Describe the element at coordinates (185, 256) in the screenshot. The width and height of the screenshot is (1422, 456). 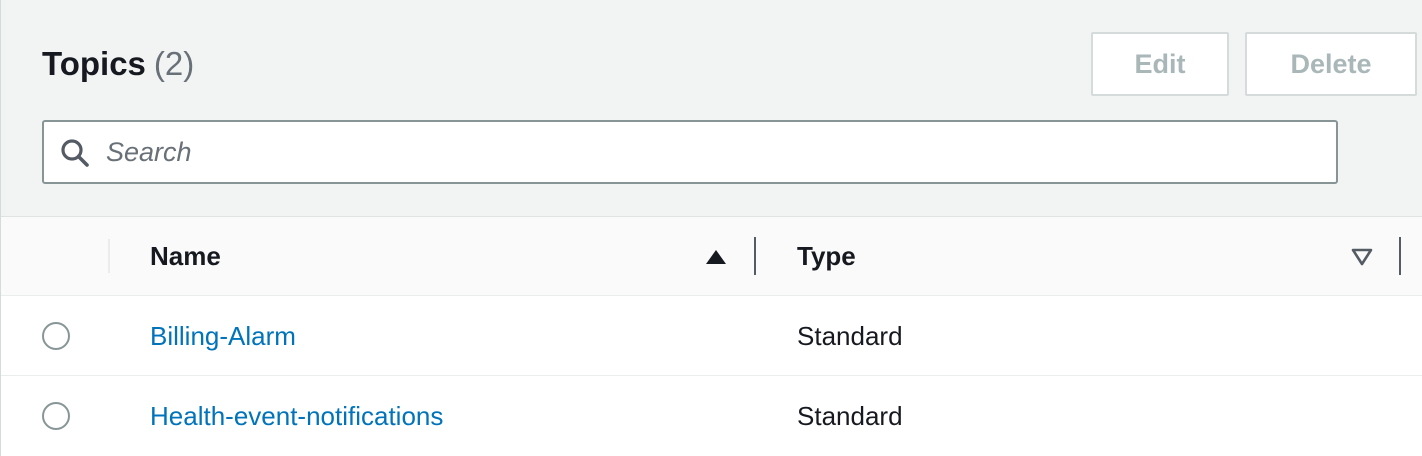
I see `column-header-name: Name` at that location.